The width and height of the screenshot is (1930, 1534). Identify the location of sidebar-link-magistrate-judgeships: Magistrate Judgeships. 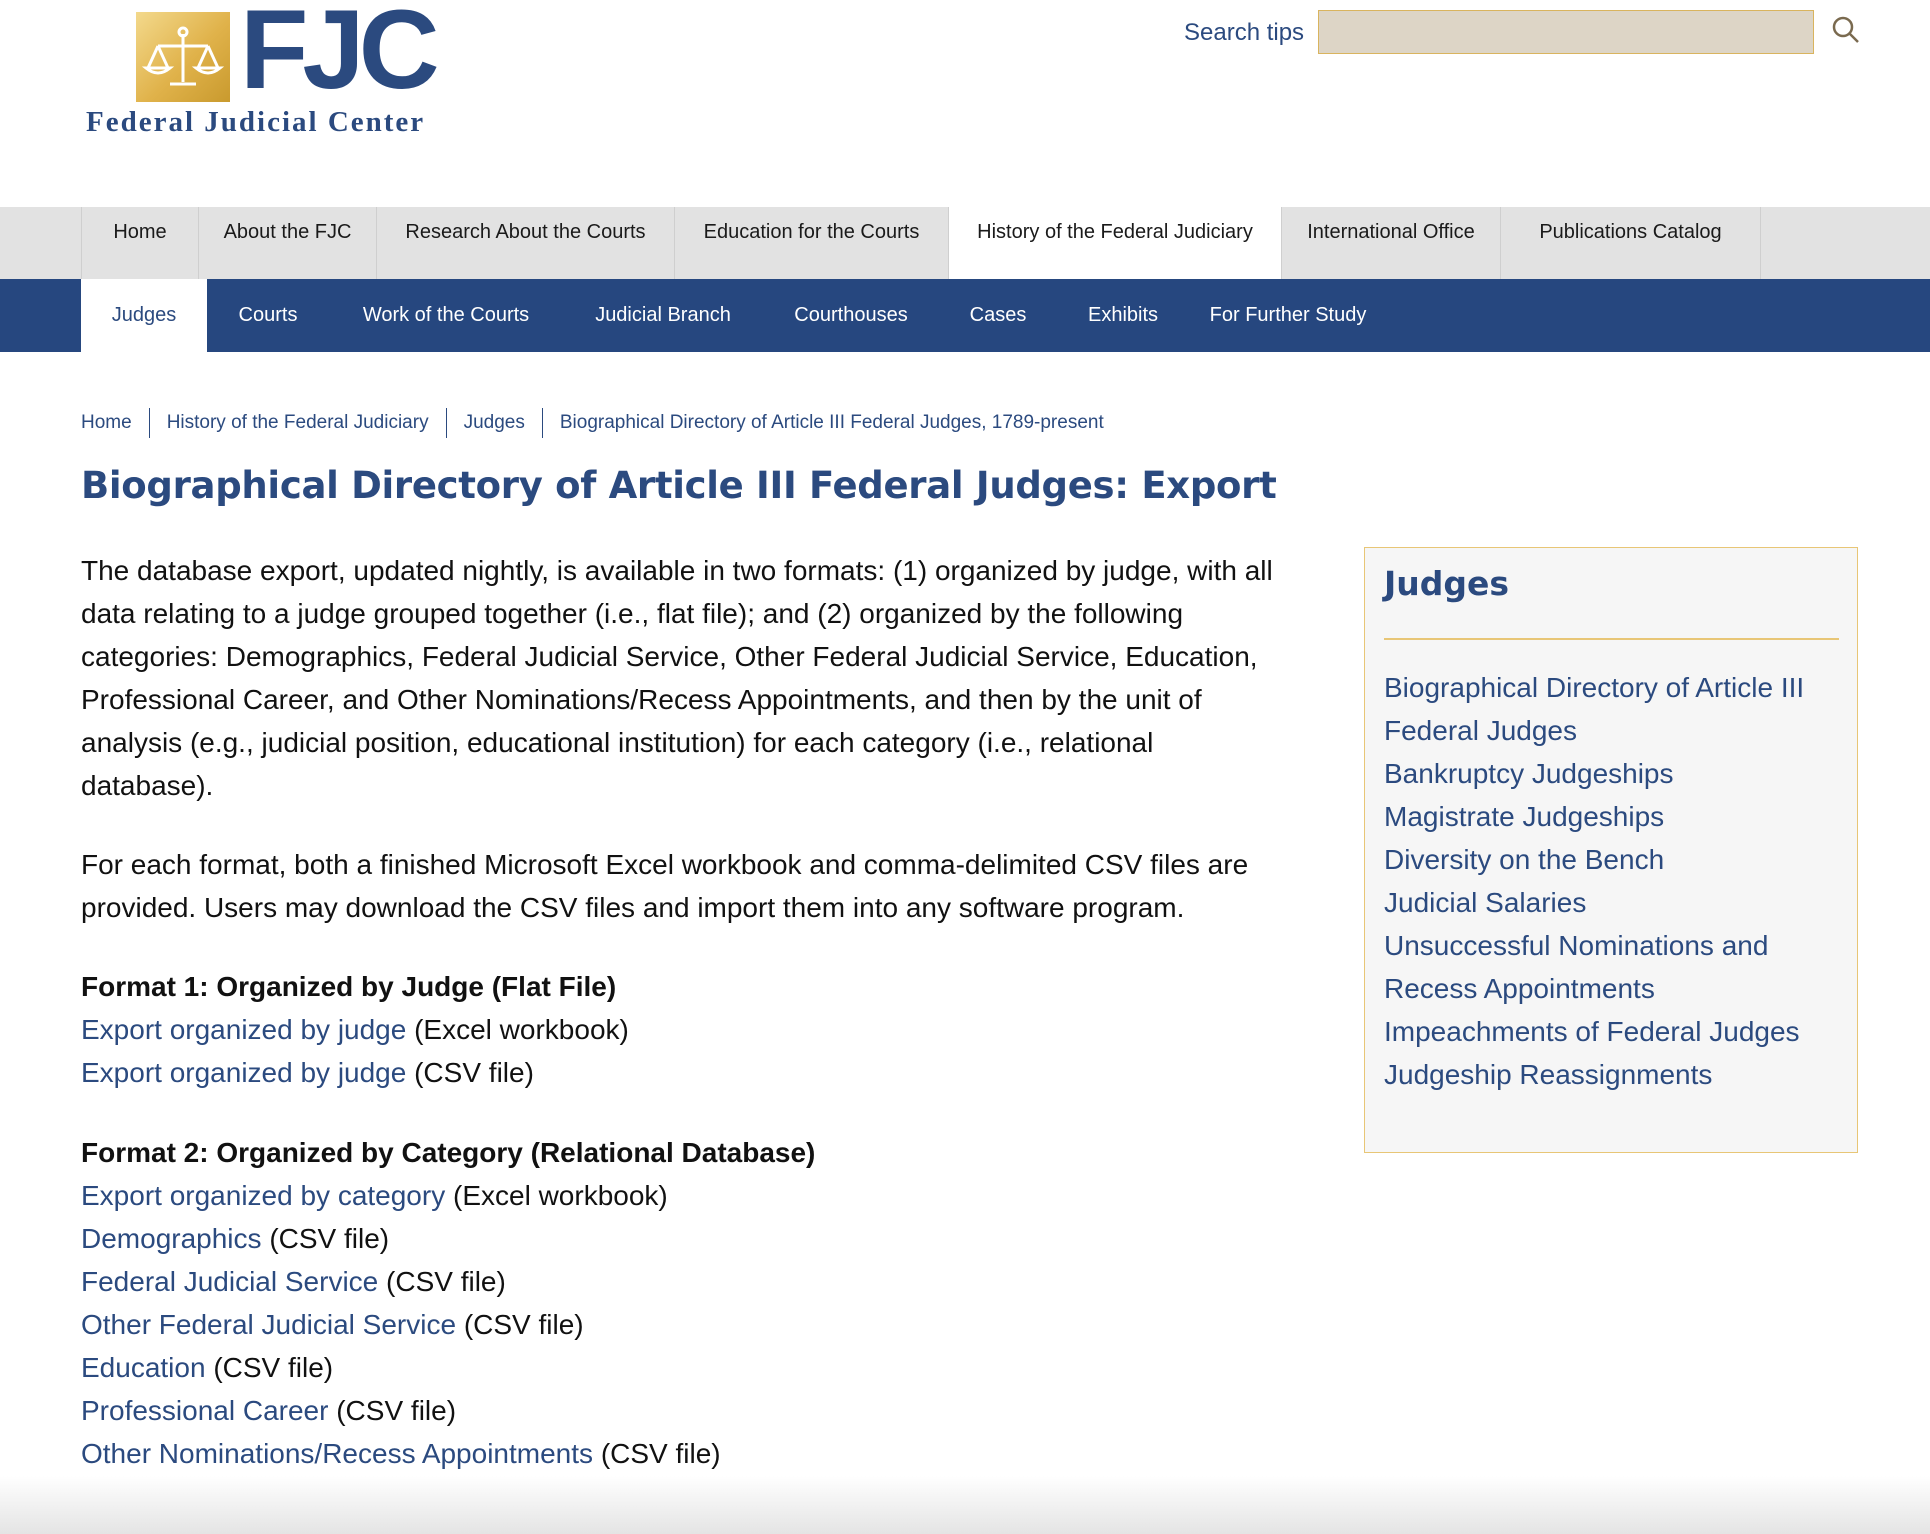
(1614, 816).